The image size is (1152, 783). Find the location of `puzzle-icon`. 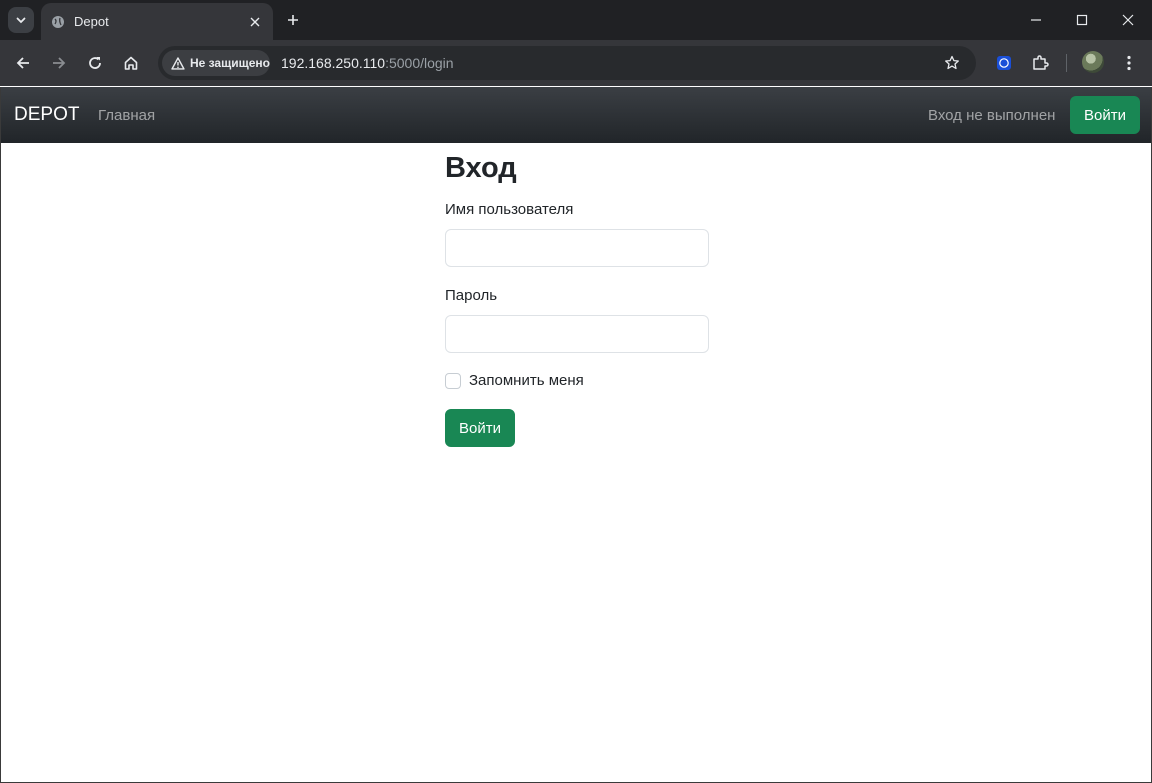

puzzle-icon is located at coordinates (1041, 62).